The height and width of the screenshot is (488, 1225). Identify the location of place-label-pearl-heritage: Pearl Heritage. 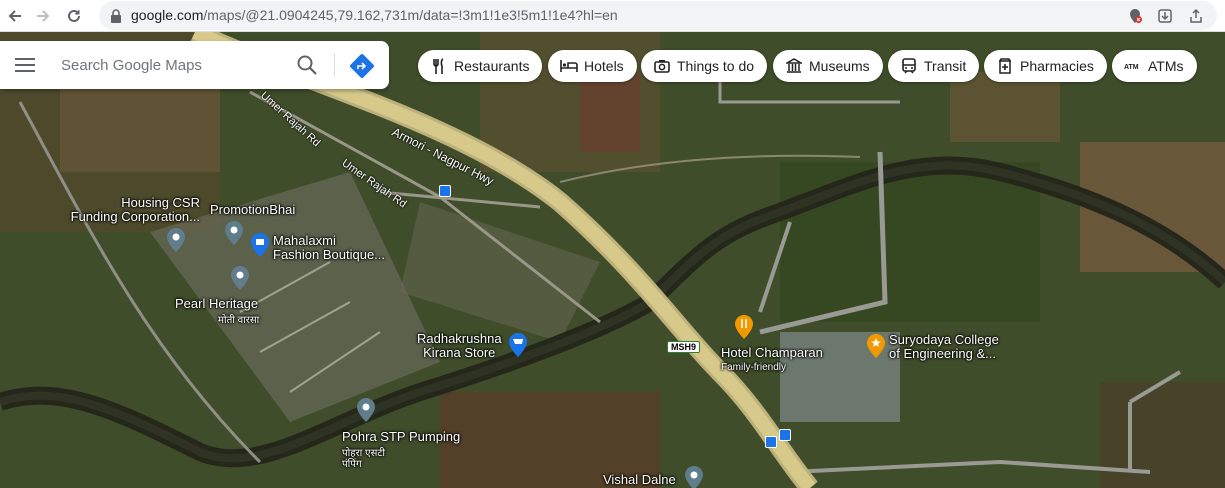
(216, 304).